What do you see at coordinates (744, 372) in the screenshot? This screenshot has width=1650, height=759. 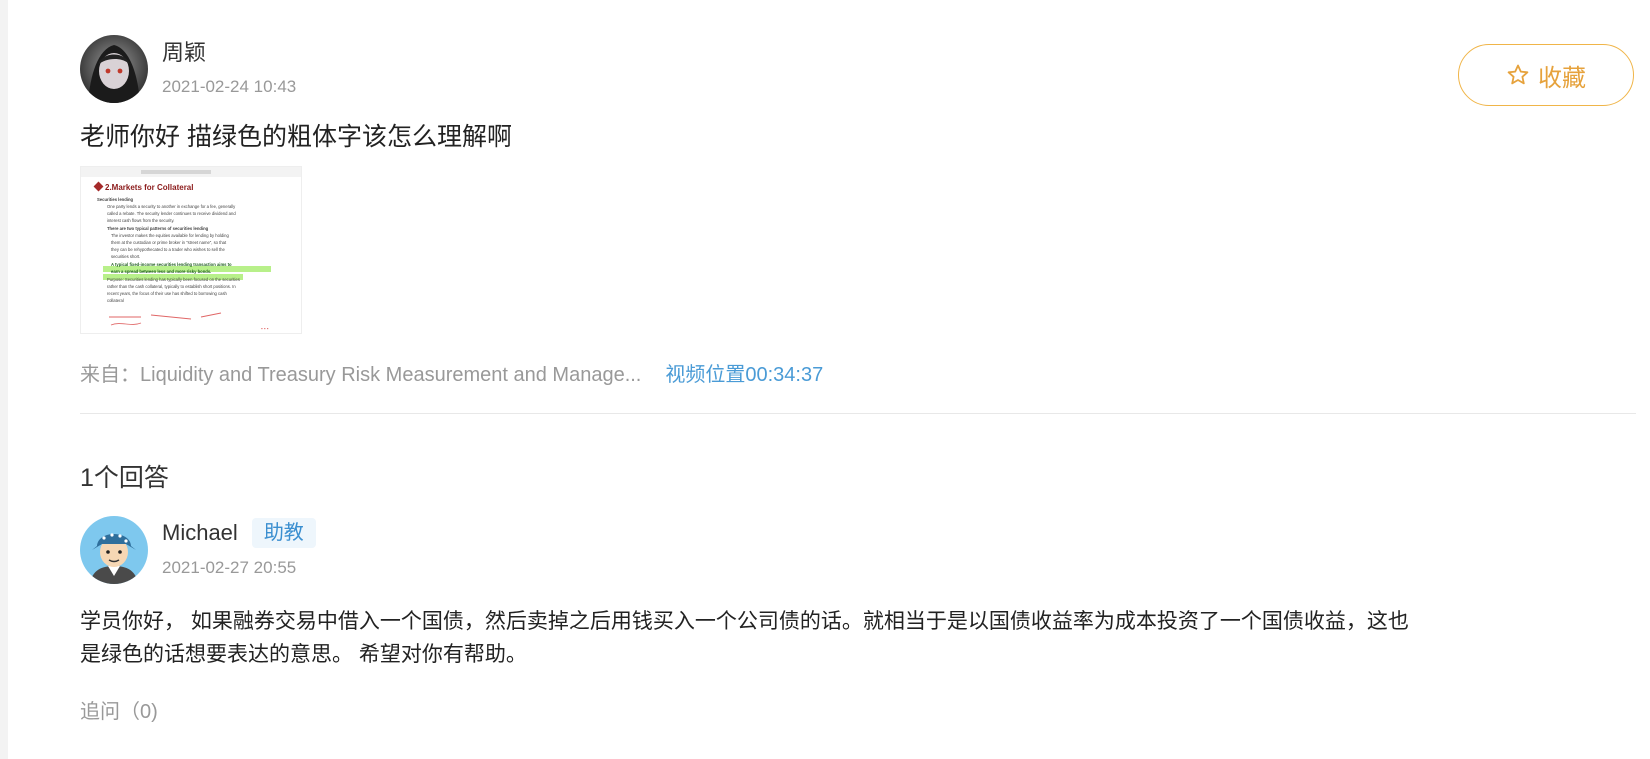 I see `video-position-link: 视频位置00:34:37` at bounding box center [744, 372].